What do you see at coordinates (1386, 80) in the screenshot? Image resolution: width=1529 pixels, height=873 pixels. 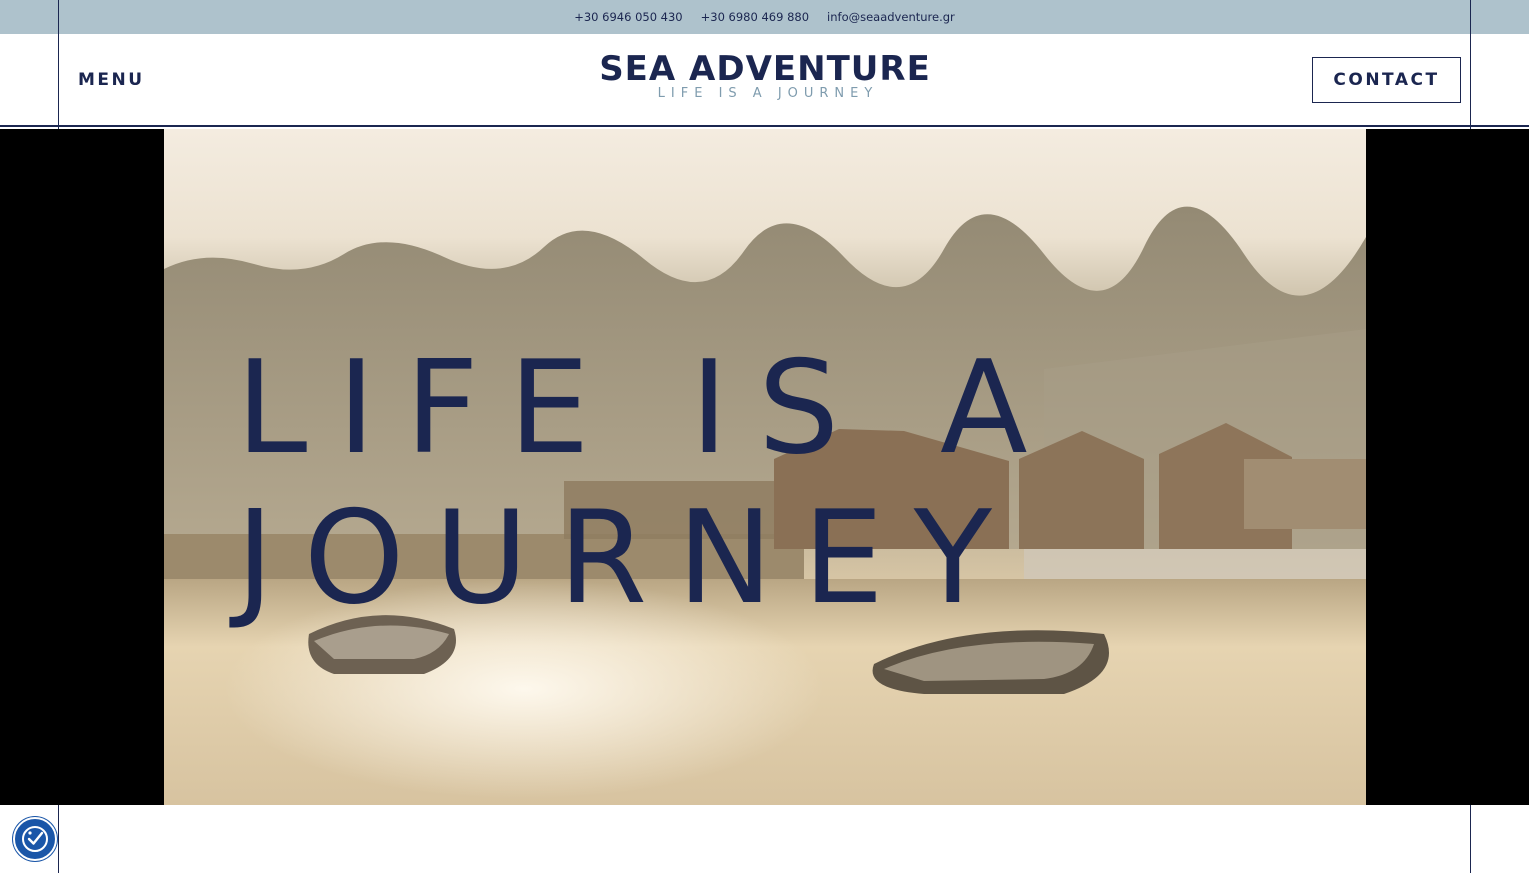 I see `contact-button: CONTACT` at bounding box center [1386, 80].